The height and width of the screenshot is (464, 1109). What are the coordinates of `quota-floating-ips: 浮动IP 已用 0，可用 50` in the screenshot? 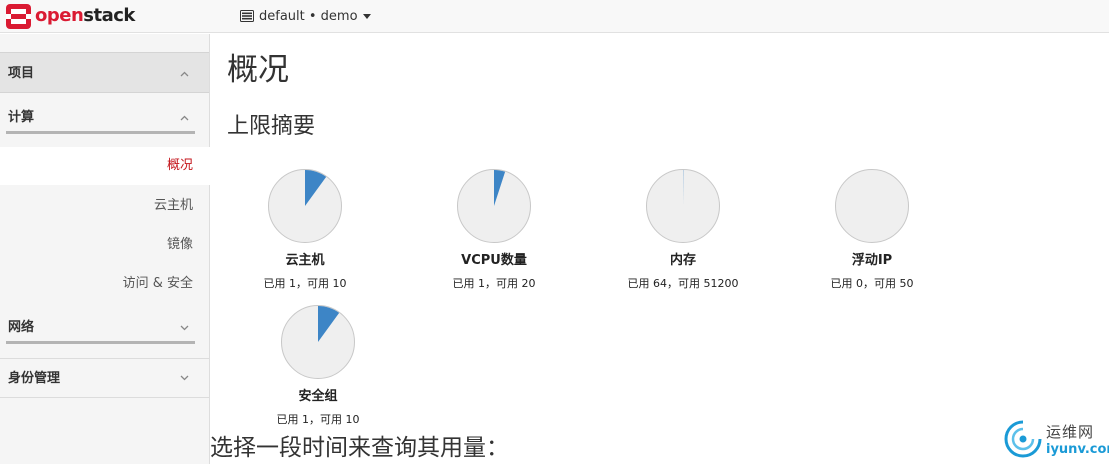 It's located at (872, 229).